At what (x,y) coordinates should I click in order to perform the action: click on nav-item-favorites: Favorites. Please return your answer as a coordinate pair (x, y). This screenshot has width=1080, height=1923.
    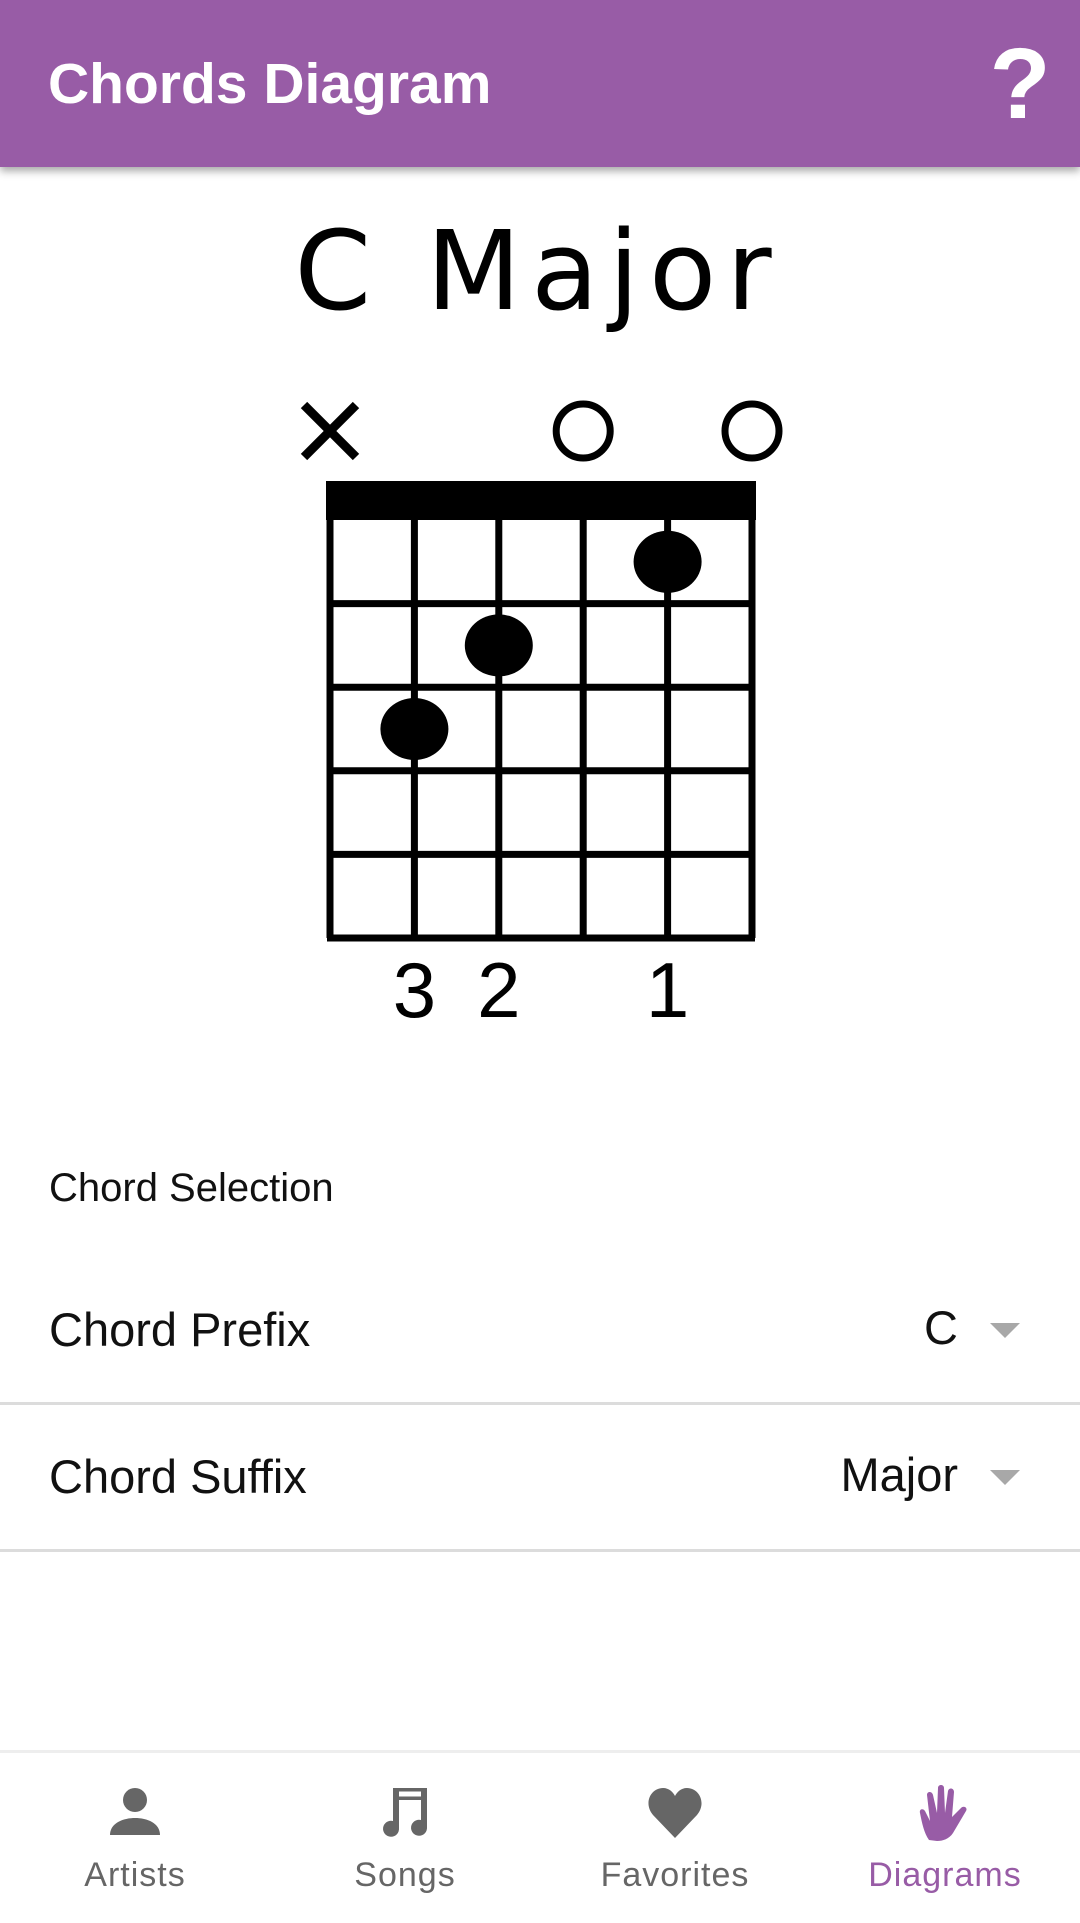
    Looking at the image, I should click on (675, 1838).